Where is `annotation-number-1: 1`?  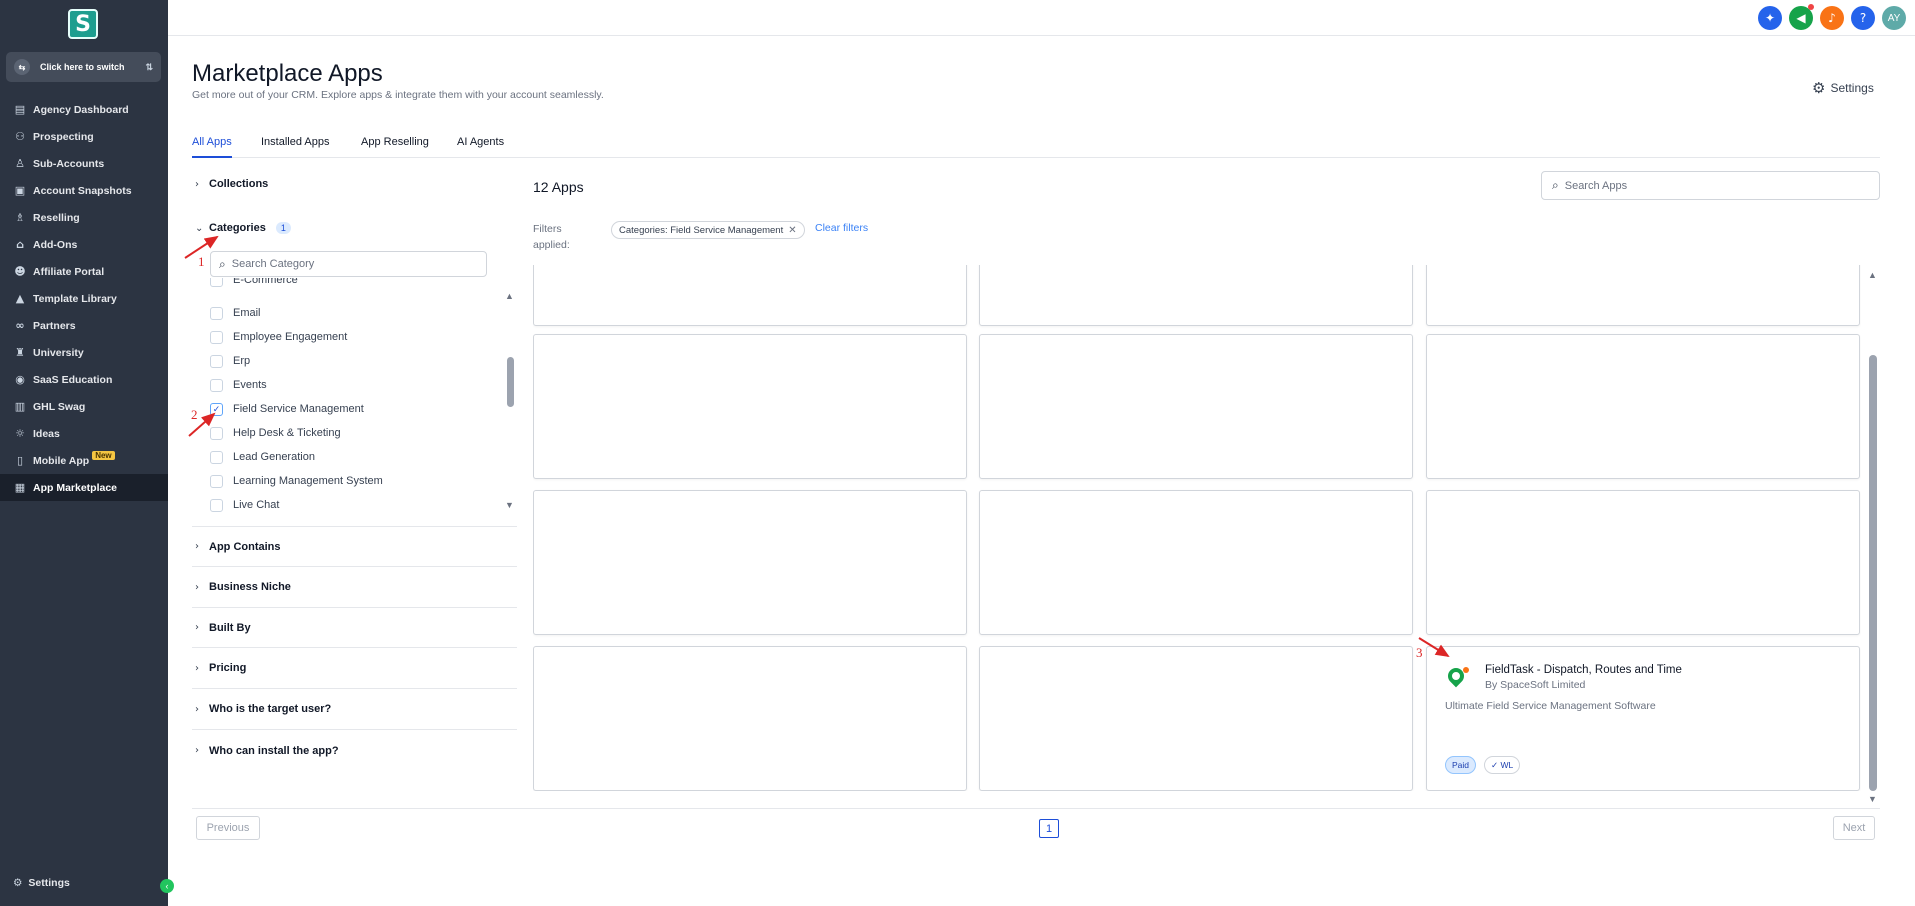 annotation-number-1: 1 is located at coordinates (201, 261).